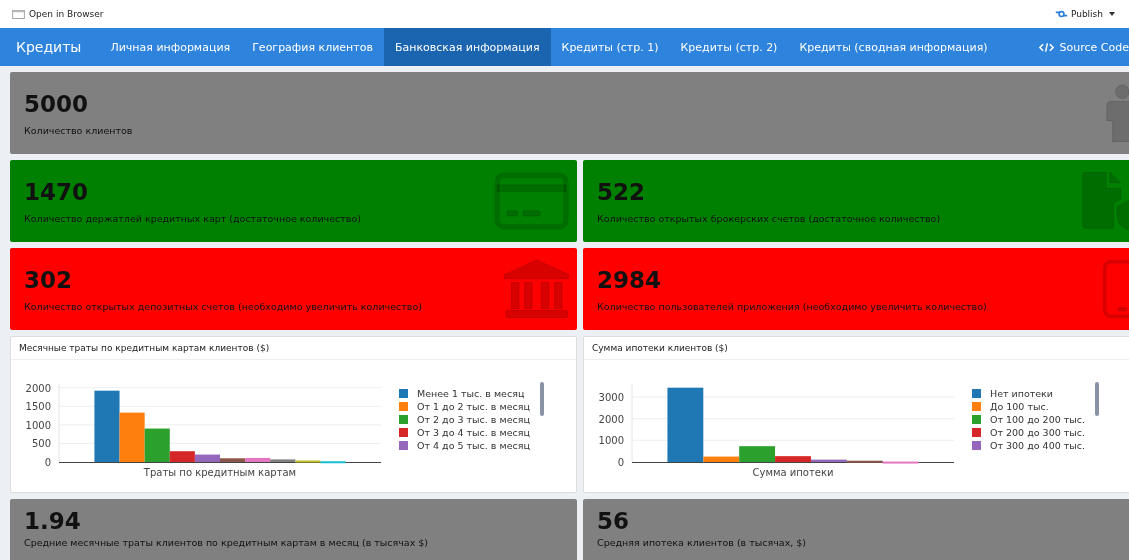  Describe the element at coordinates (473, 419) in the screenshot. I see `legend-label: От 2 до 3 тыс. в месяц` at that location.